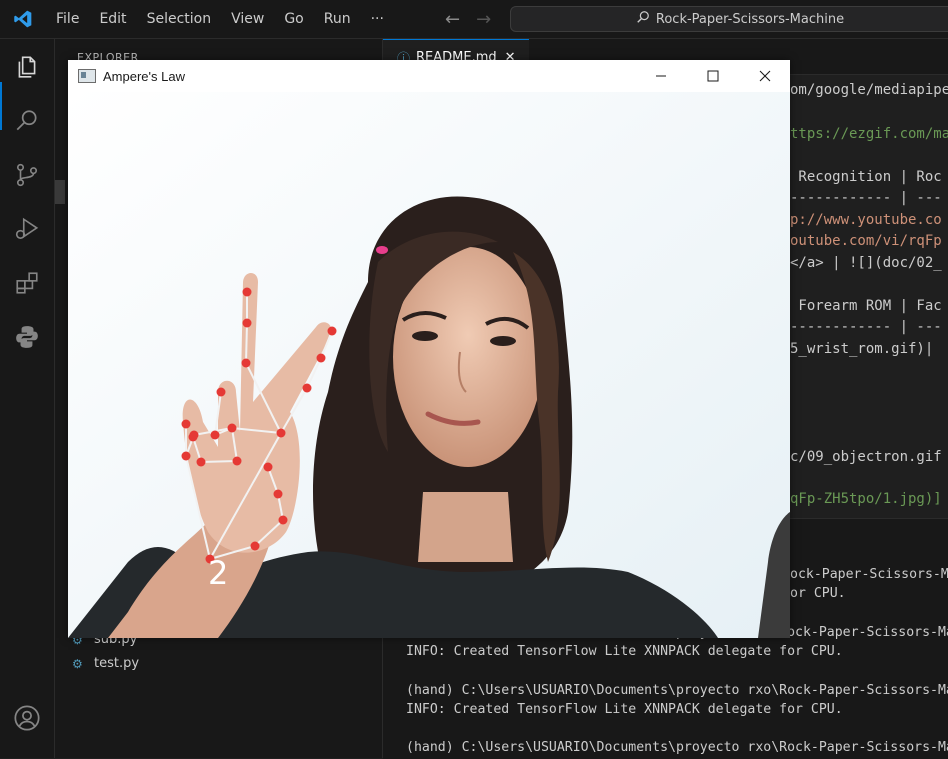 The height and width of the screenshot is (759, 948). Describe the element at coordinates (293, 19) in the screenshot. I see `menu-go: Go` at that location.